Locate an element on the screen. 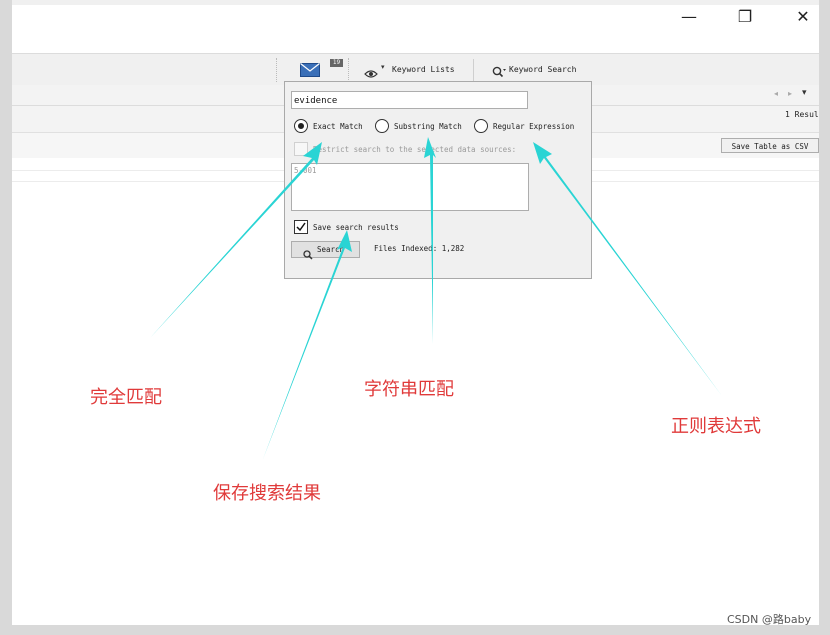  search-input: evidence is located at coordinates (409, 100).